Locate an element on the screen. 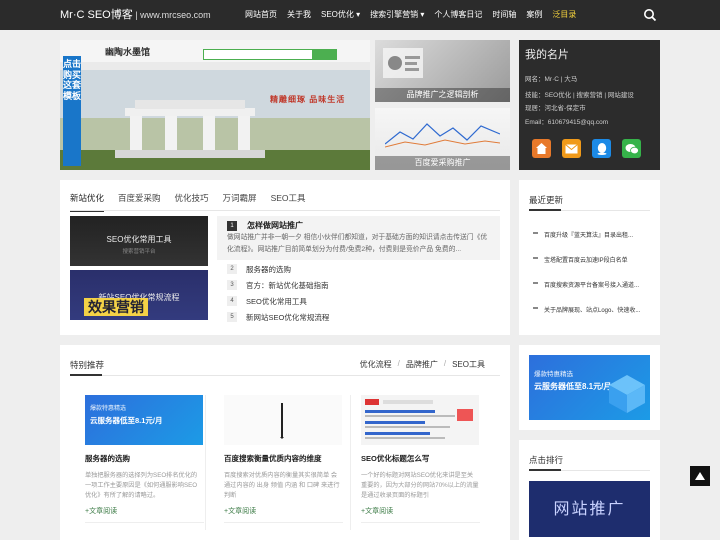 This screenshot has width=720, height=540. hot-ranking-panel: 点击排行 网站推广 is located at coordinates (589, 490).